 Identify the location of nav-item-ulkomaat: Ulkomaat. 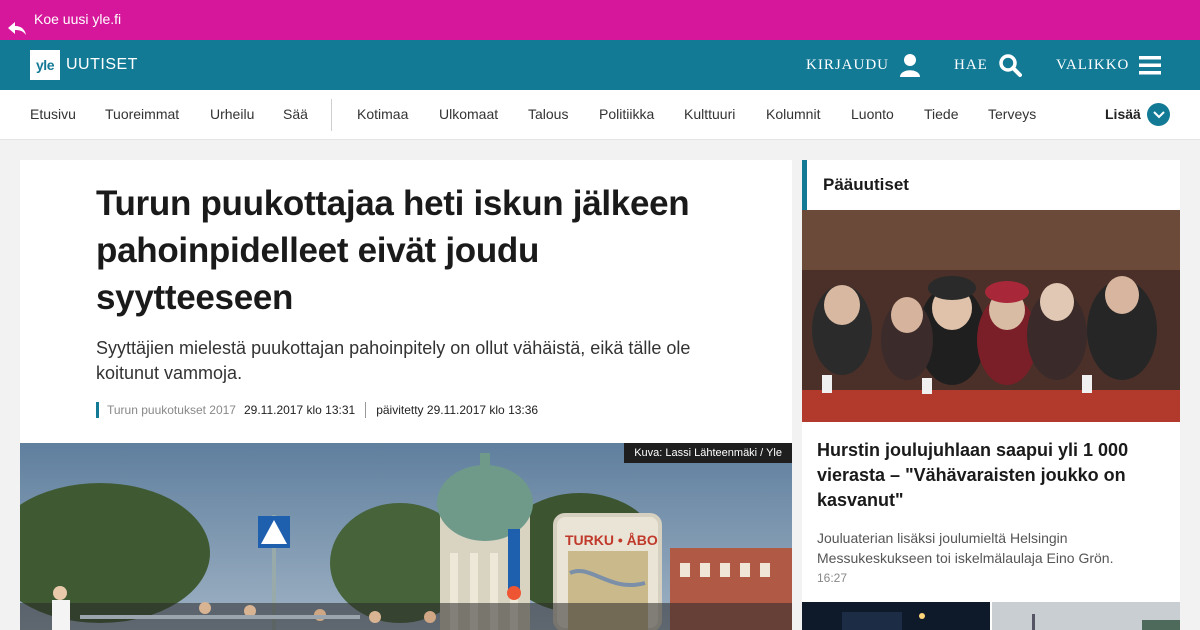
(468, 114).